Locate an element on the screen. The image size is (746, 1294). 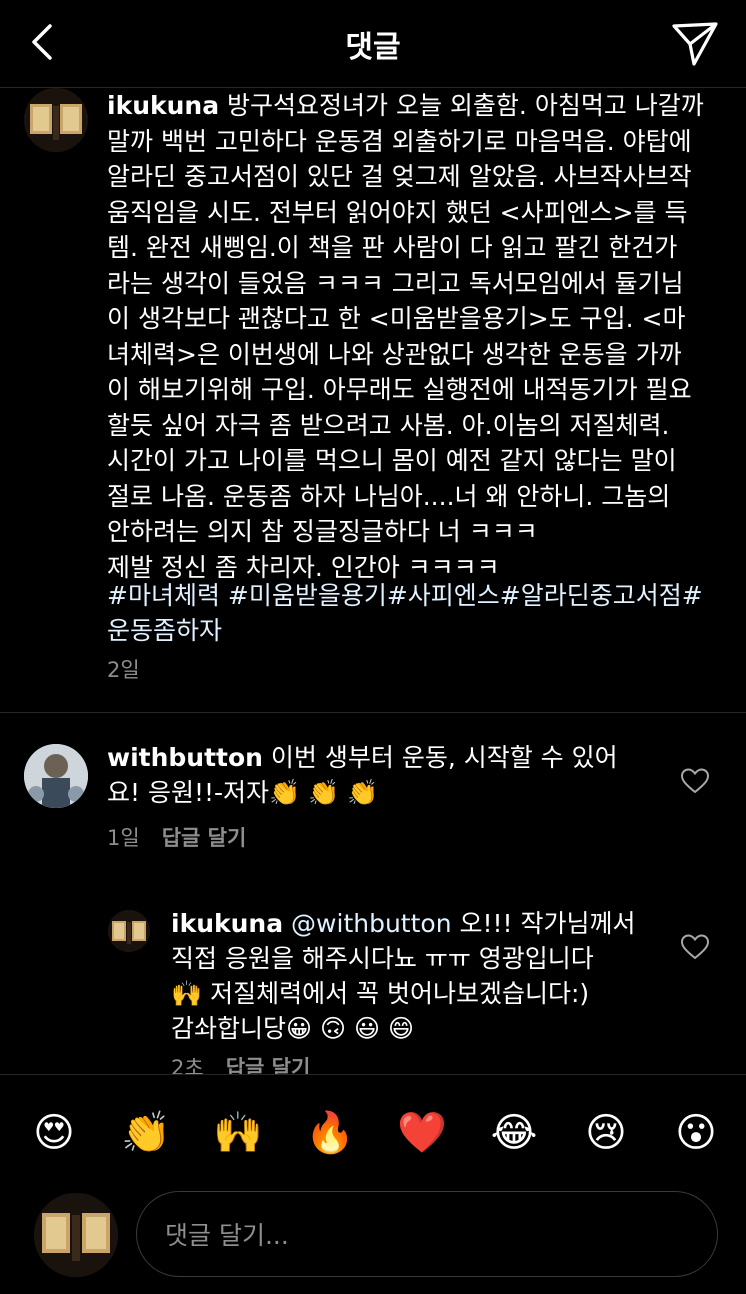
comment-meta: 1일 답글 달기 is located at coordinates (176, 837).